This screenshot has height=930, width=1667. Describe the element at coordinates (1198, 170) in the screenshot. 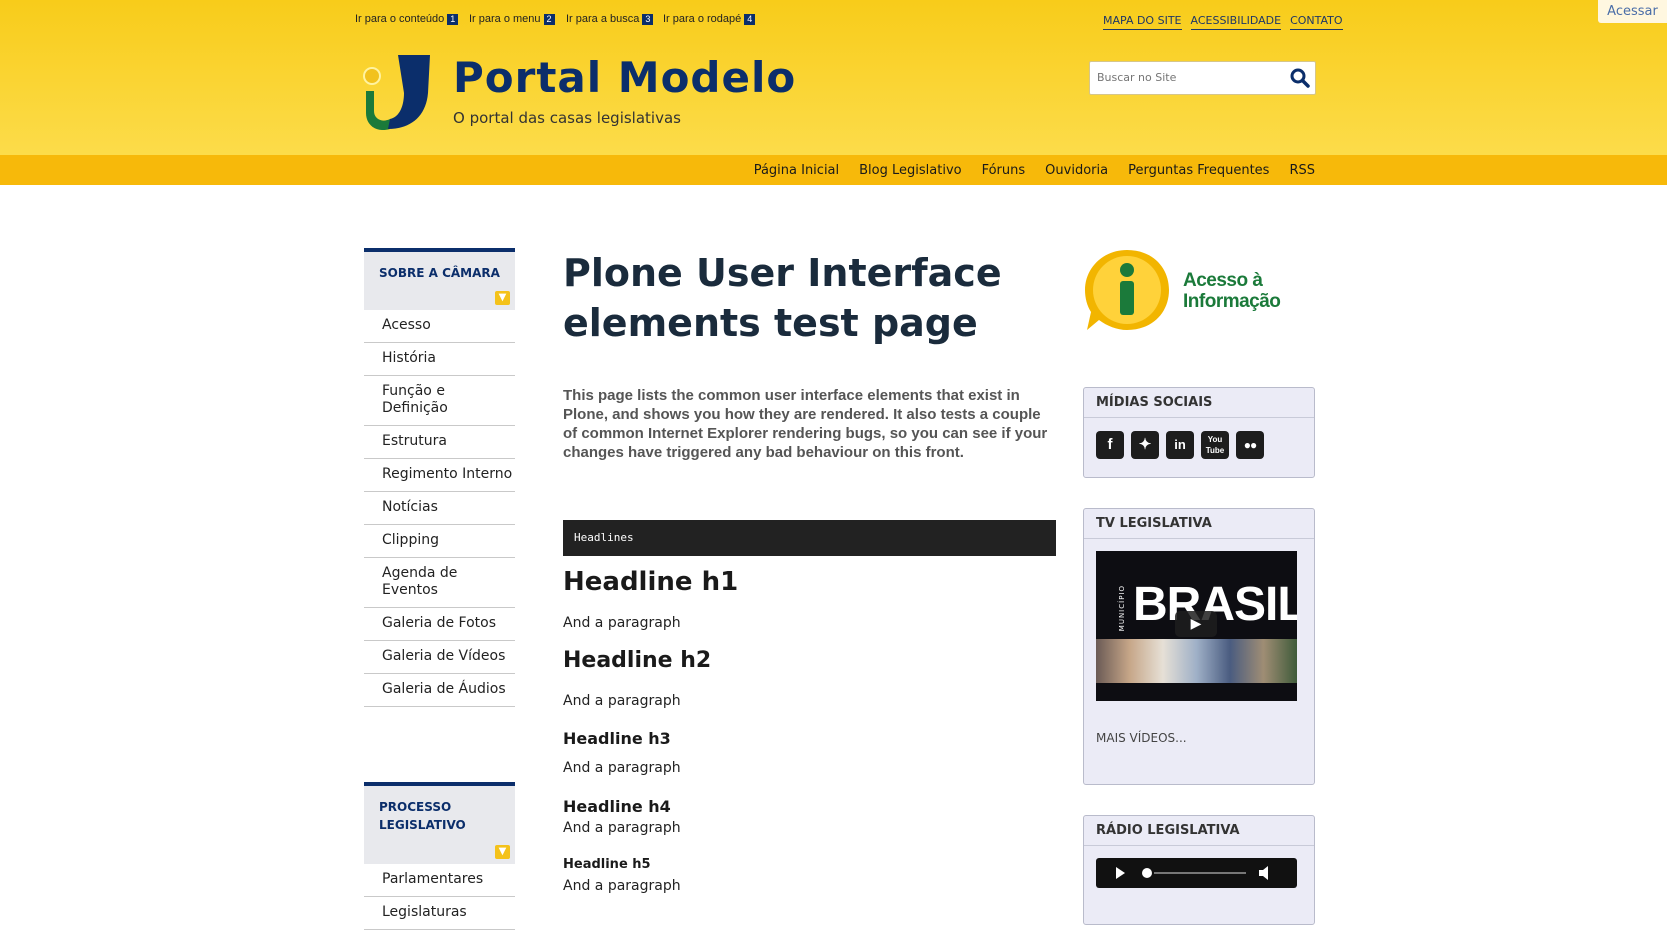

I see `nav-item-faq: Perguntas Frequentes` at that location.